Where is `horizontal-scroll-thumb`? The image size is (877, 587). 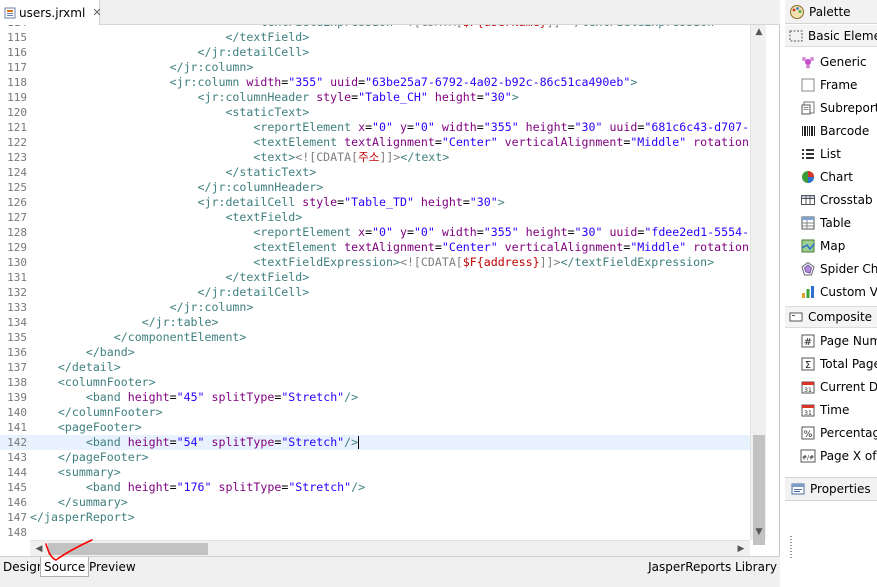
horizontal-scroll-thumb is located at coordinates (128, 549).